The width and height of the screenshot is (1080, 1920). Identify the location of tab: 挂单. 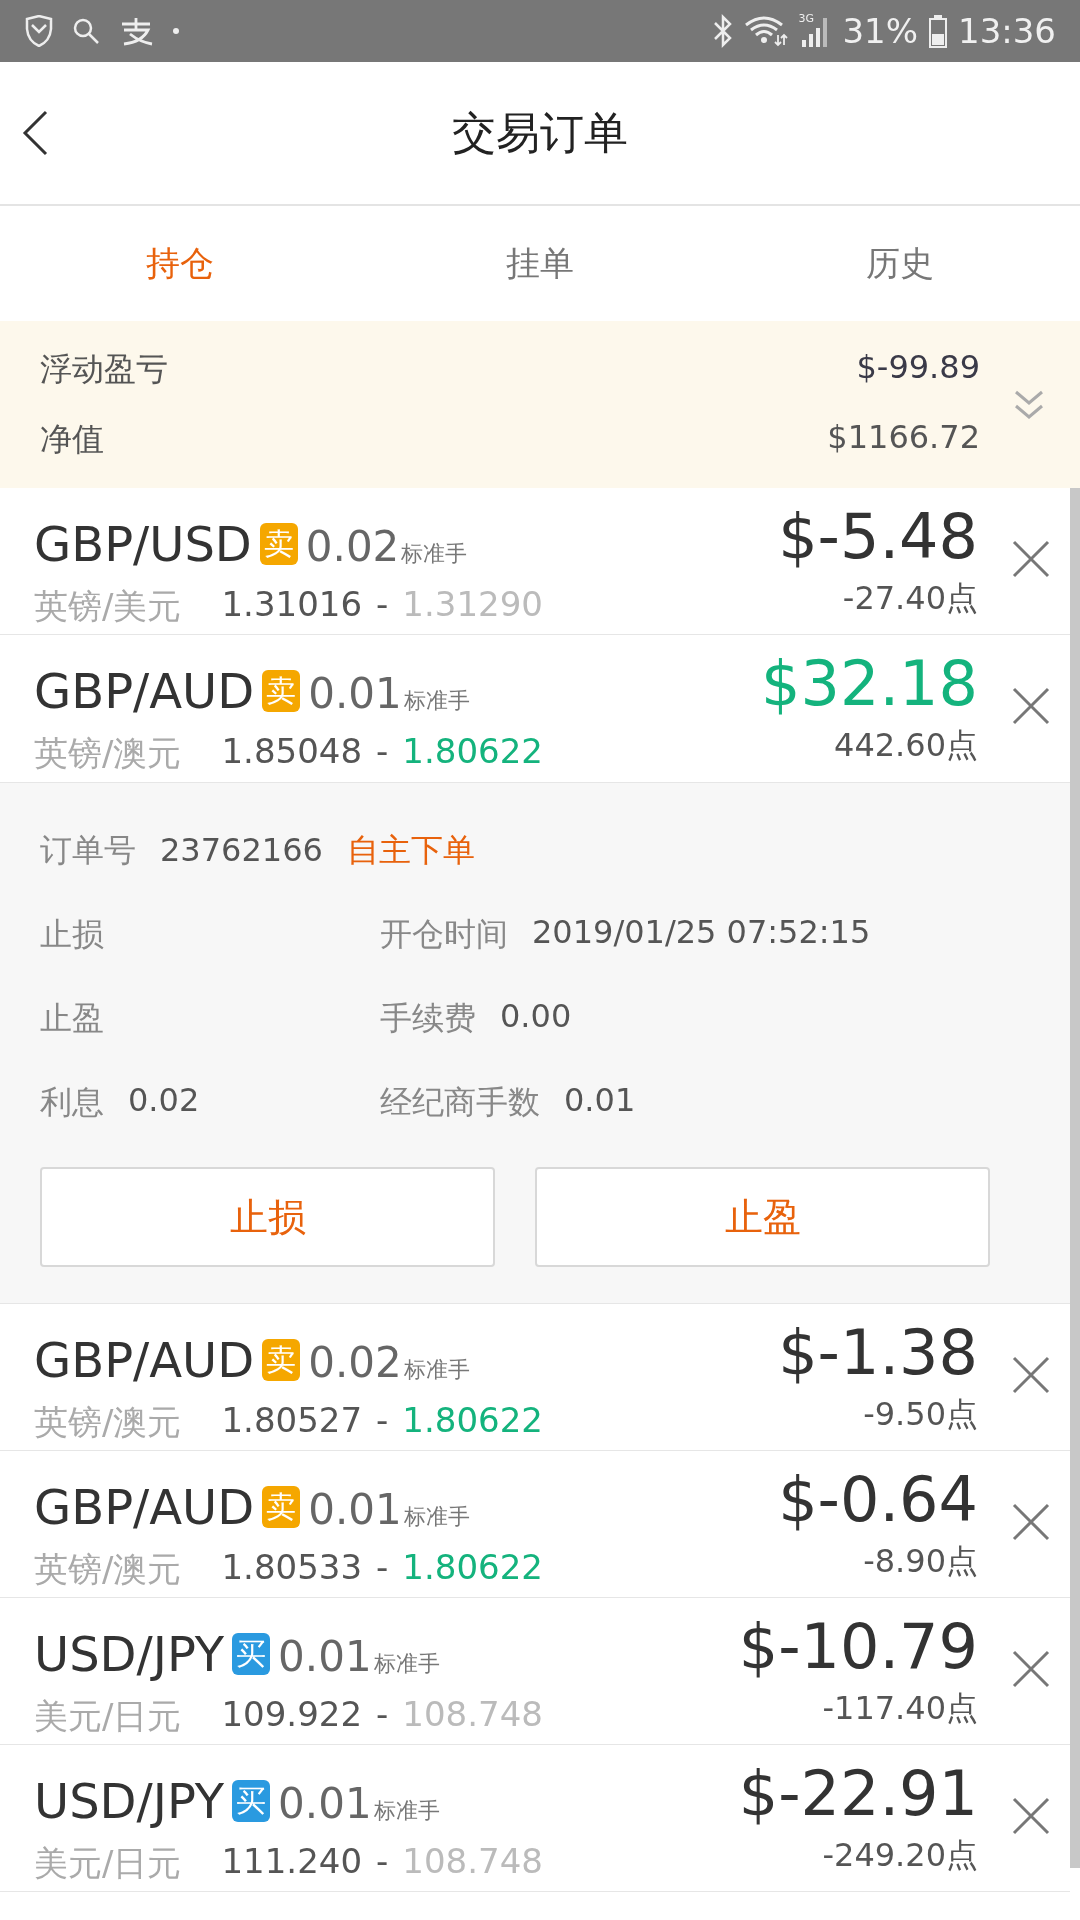
(540, 263).